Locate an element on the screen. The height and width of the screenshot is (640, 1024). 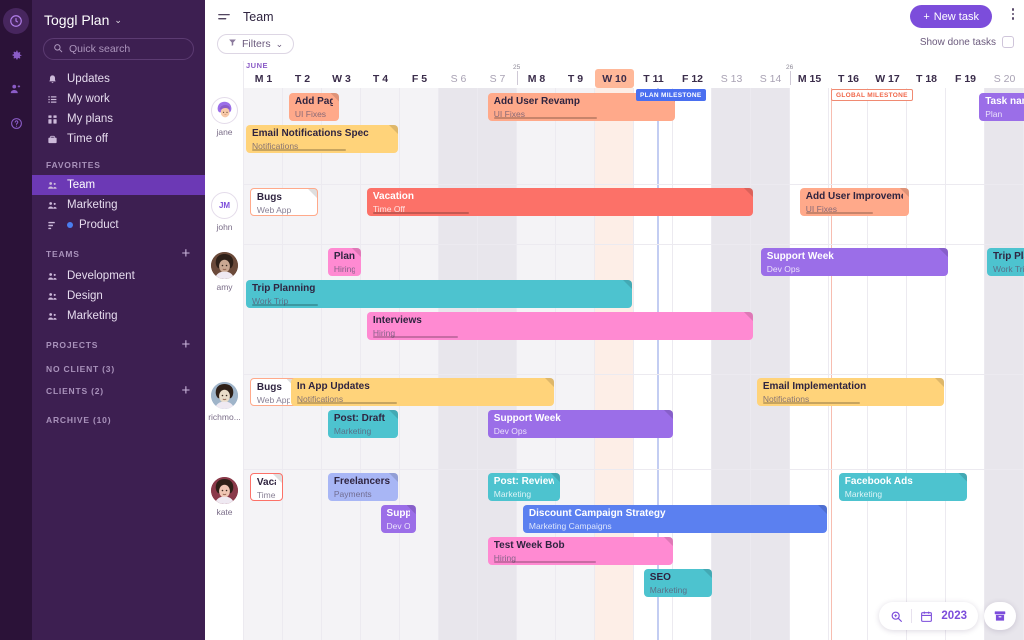
day-header-t4: T 4 is located at coordinates (380, 78).